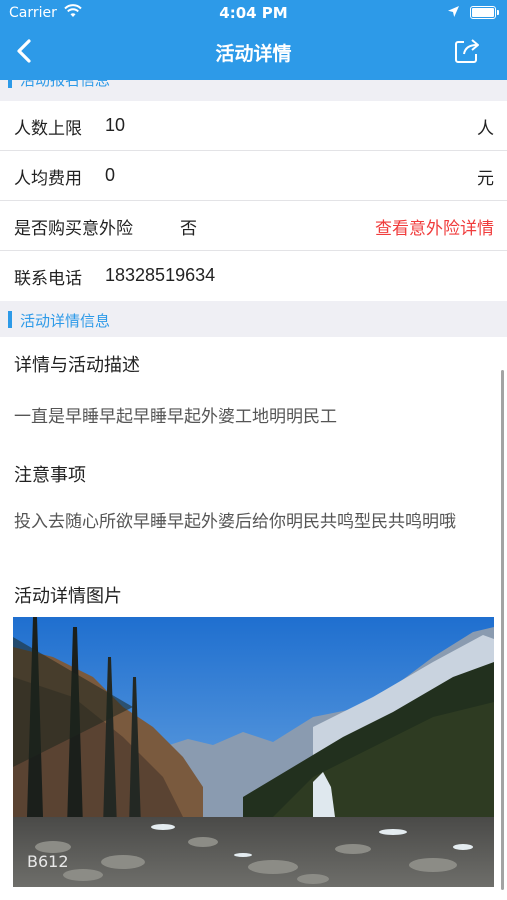 The width and height of the screenshot is (507, 900). What do you see at coordinates (73, 229) in the screenshot?
I see `insurance-label: 是否购买意外险` at bounding box center [73, 229].